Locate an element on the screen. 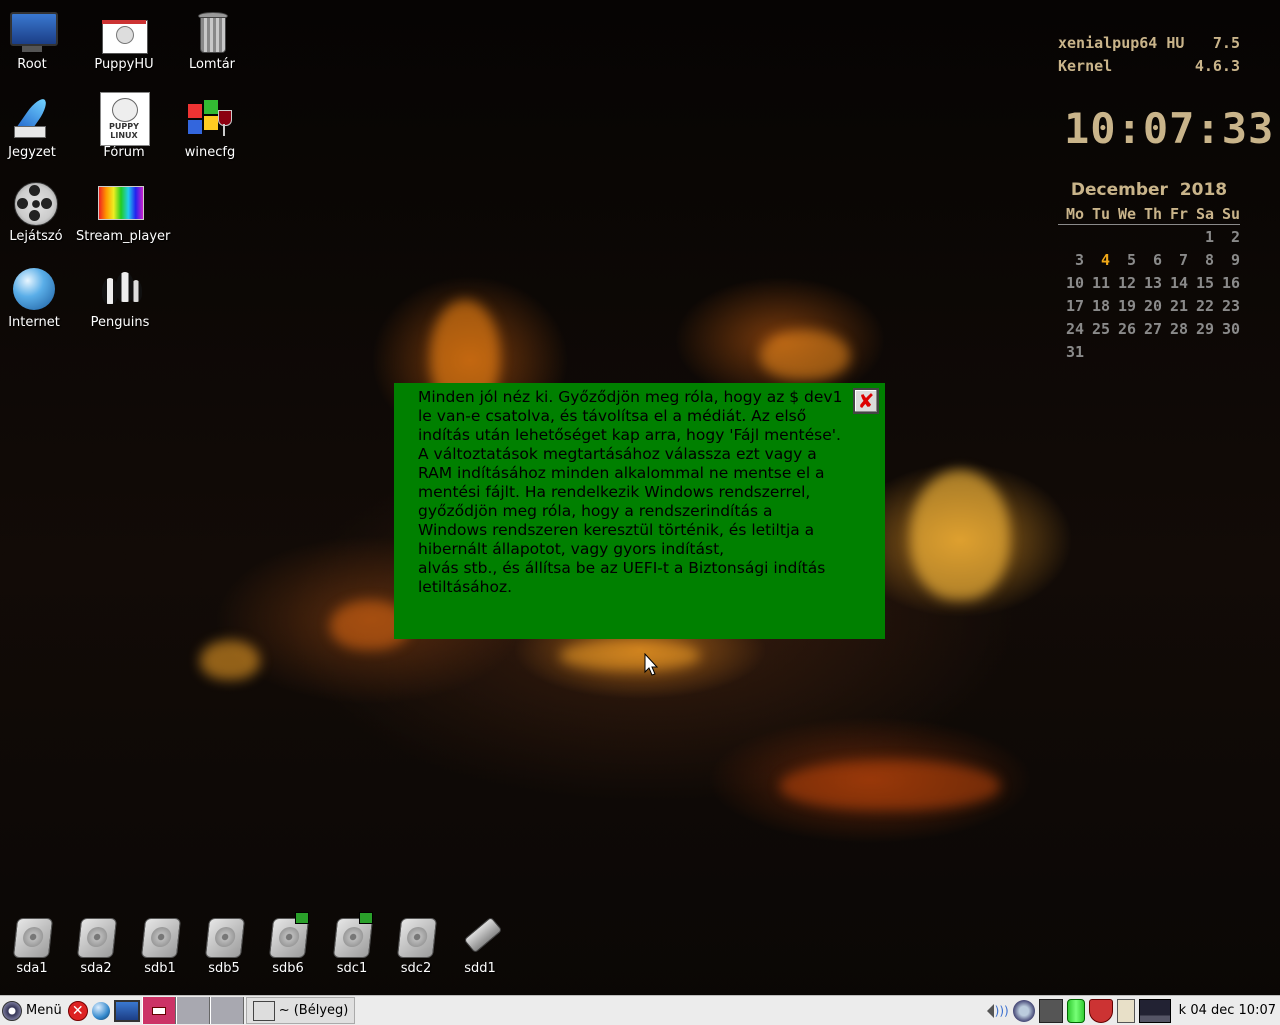 This screenshot has width=1280, height=1025. drive-icon-sdb1: sdb1 is located at coordinates (160, 944).